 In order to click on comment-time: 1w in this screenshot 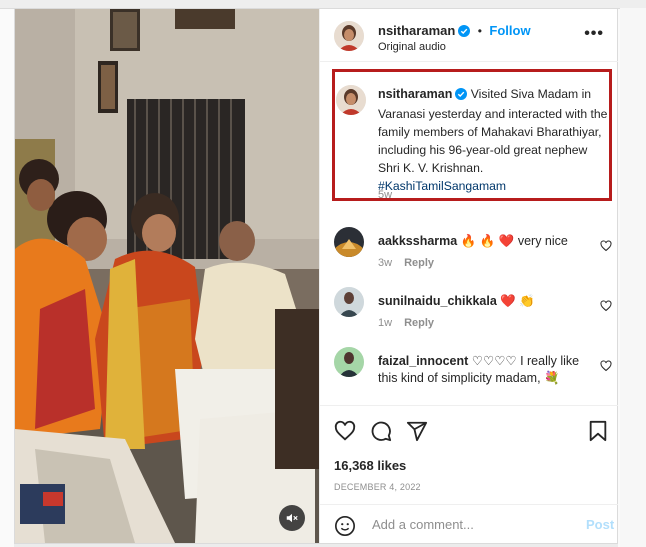, I will do `click(385, 323)`.